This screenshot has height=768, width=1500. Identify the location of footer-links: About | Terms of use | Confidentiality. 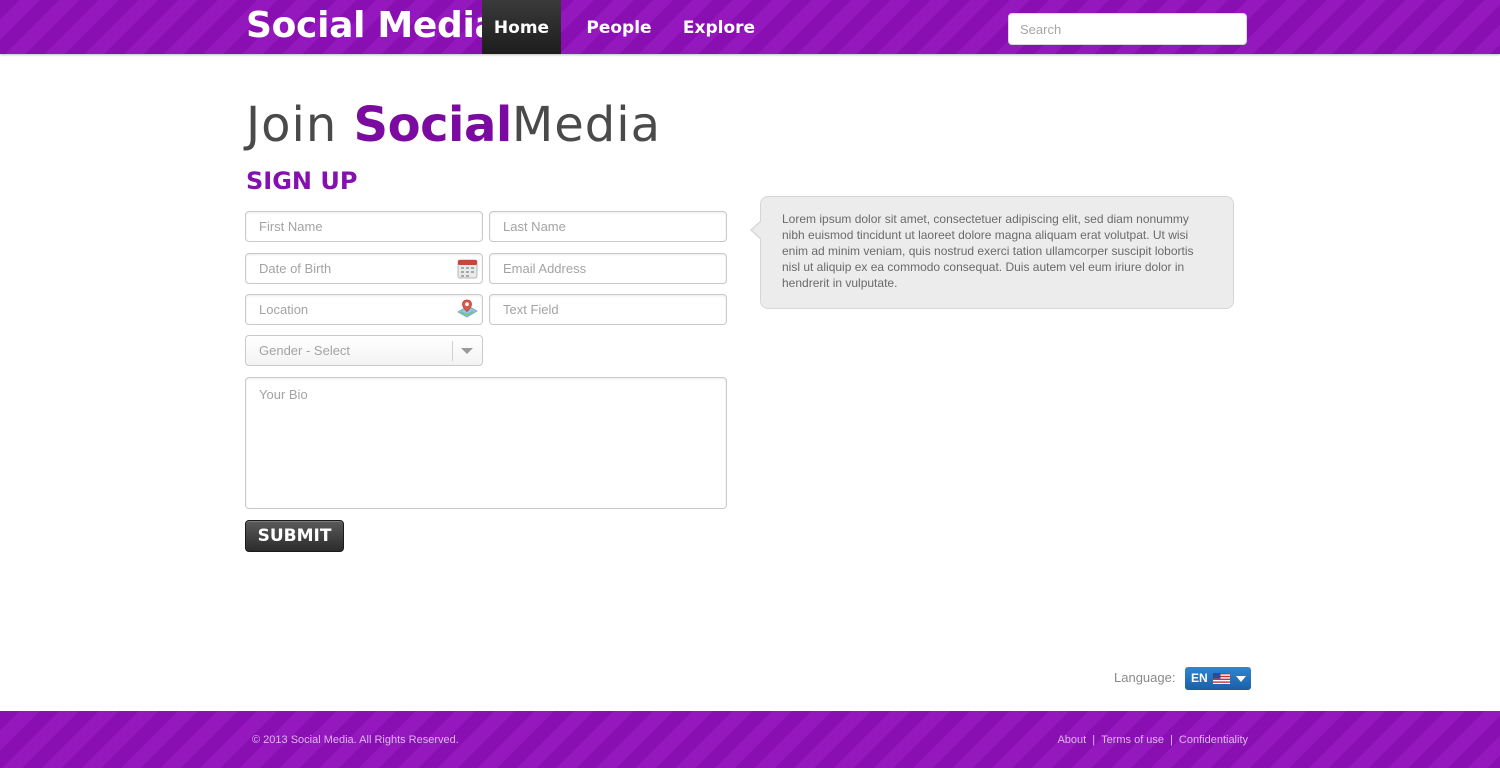
(1152, 740).